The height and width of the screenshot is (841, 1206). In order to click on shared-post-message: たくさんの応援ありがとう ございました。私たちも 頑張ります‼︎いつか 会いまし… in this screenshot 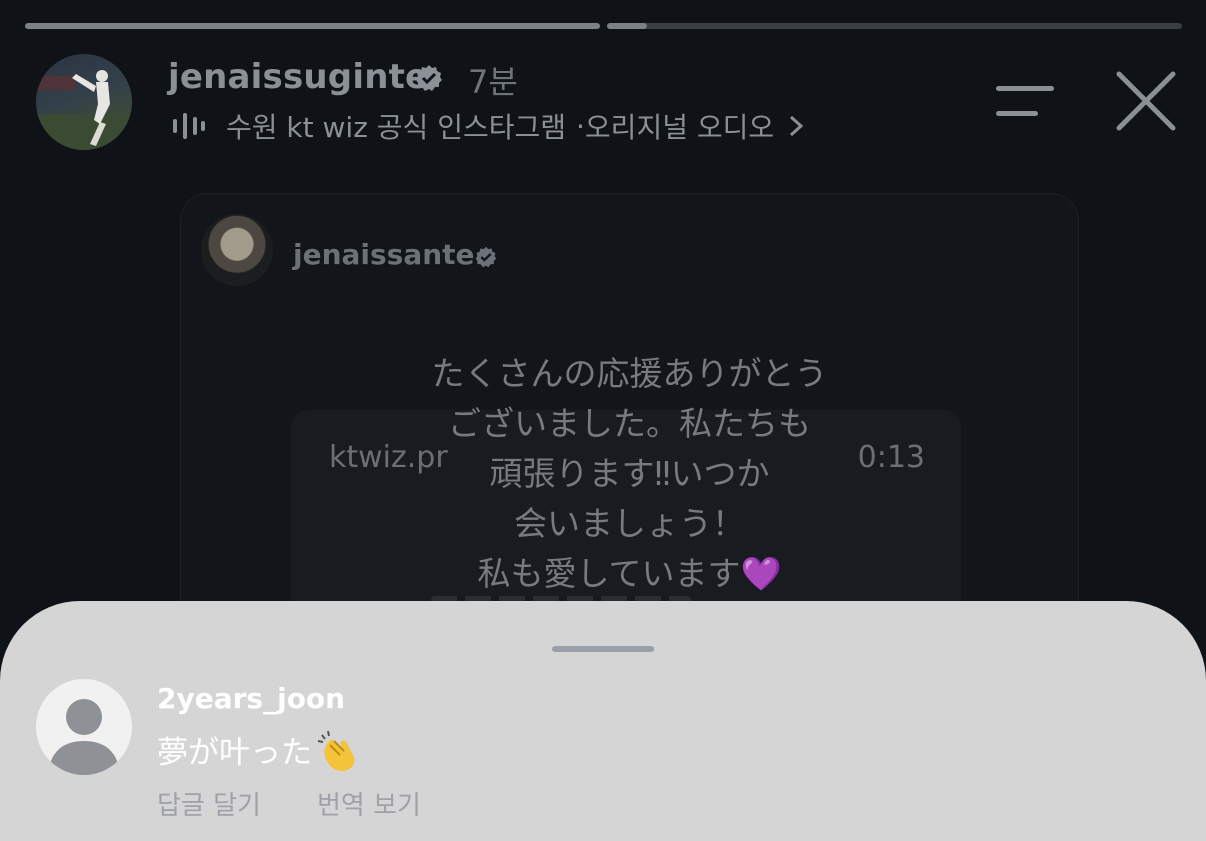, I will do `click(629, 474)`.